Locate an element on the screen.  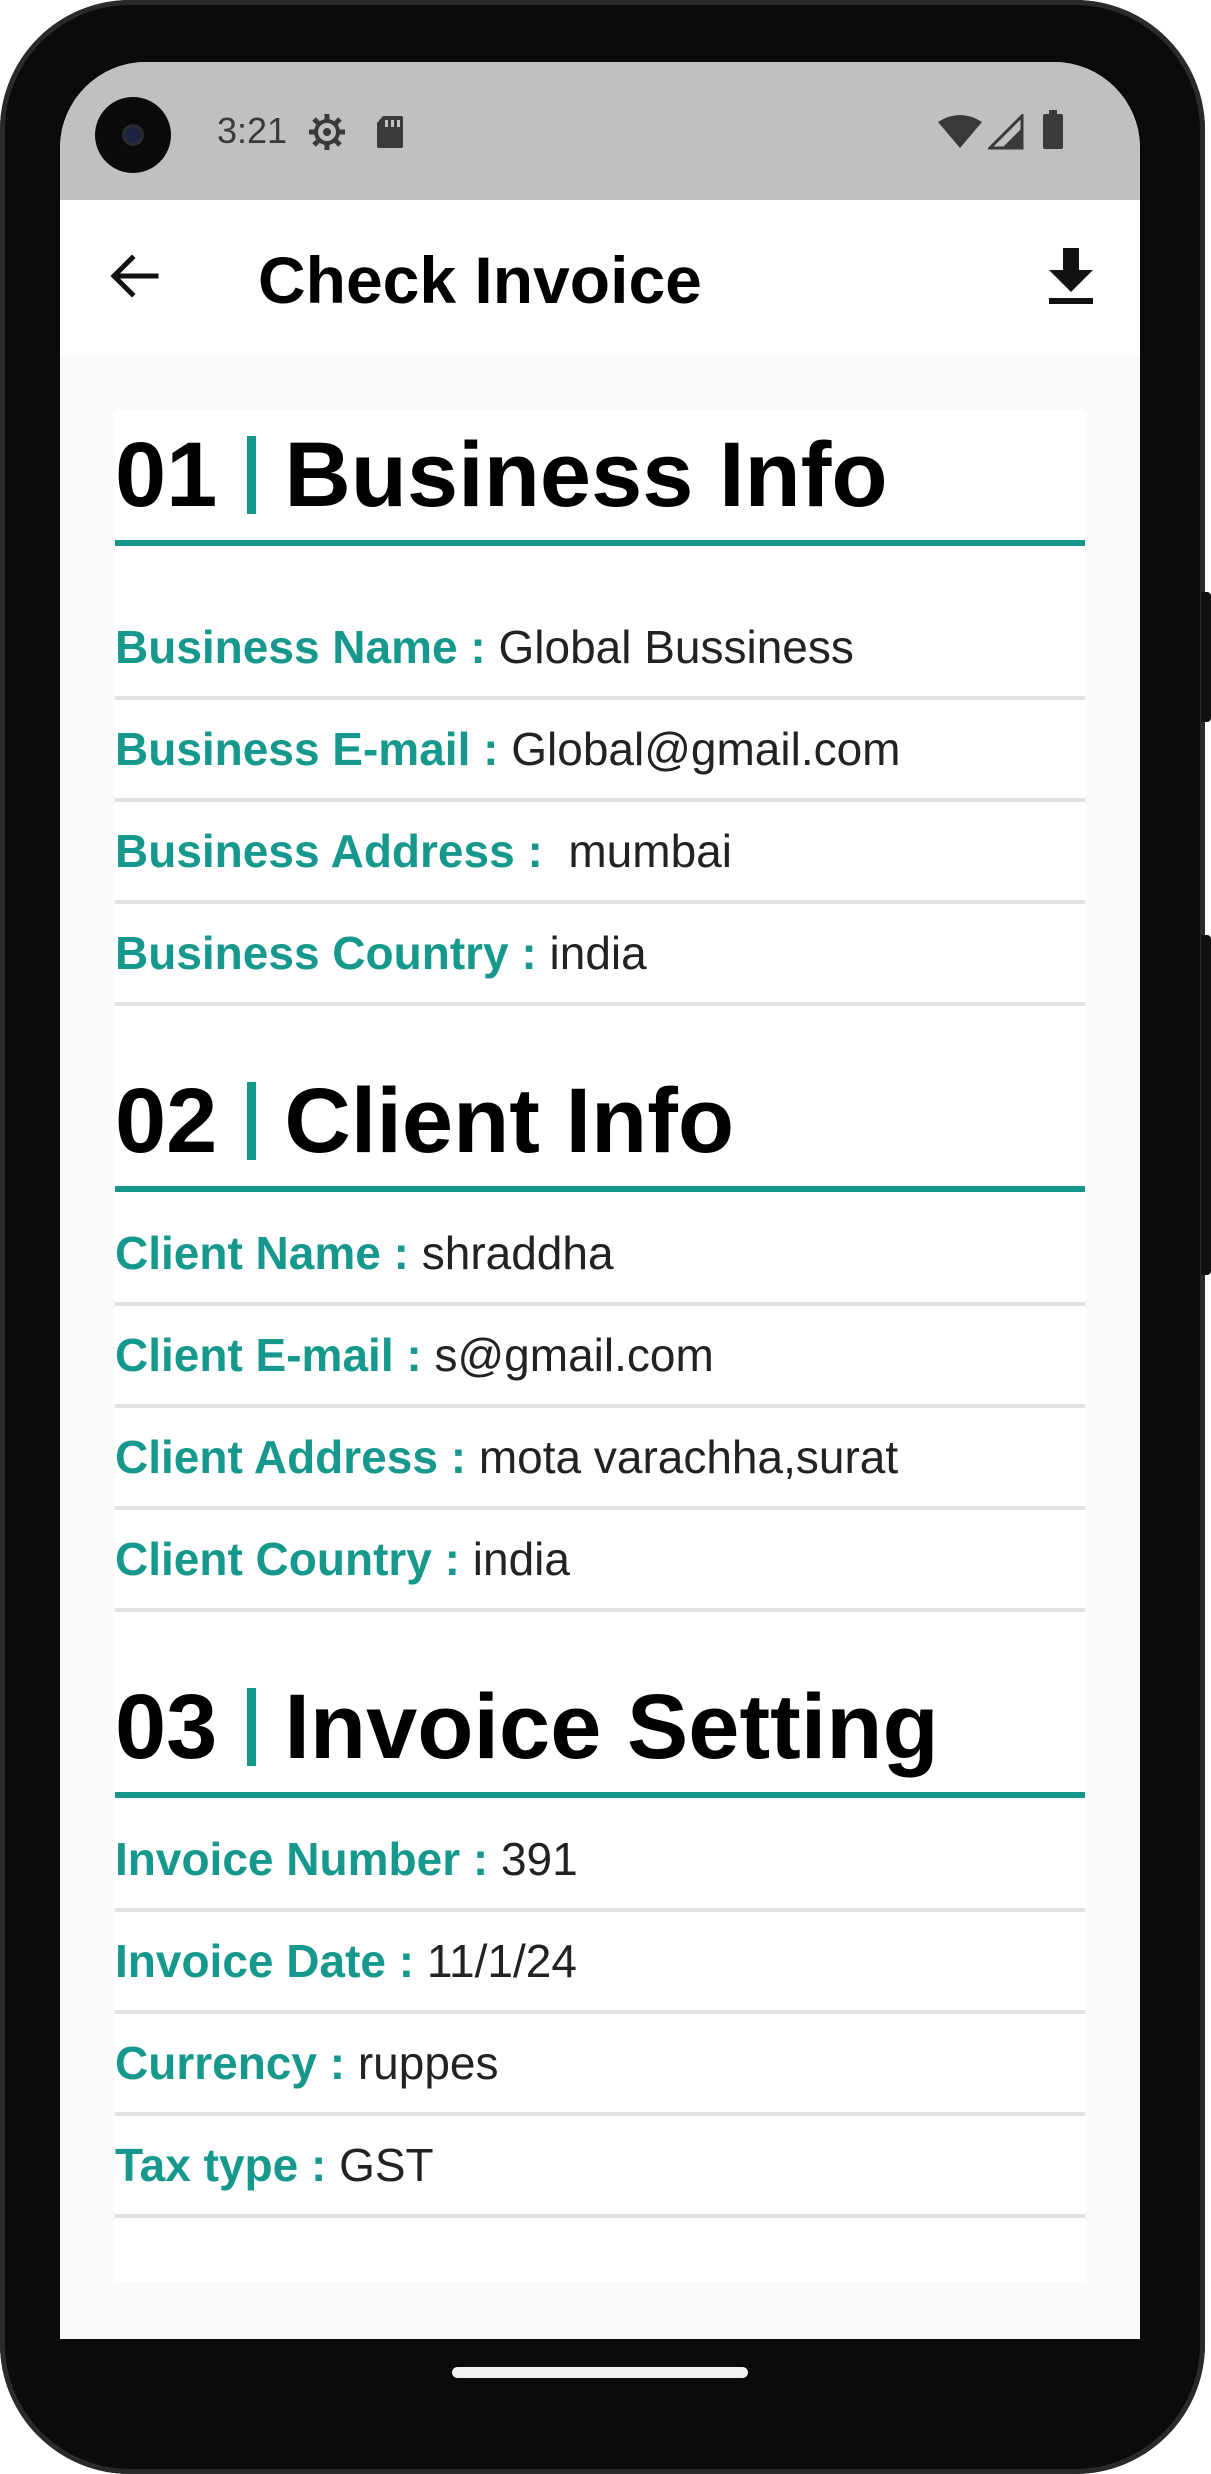
field-label: Business E-mail : is located at coordinates (313, 749).